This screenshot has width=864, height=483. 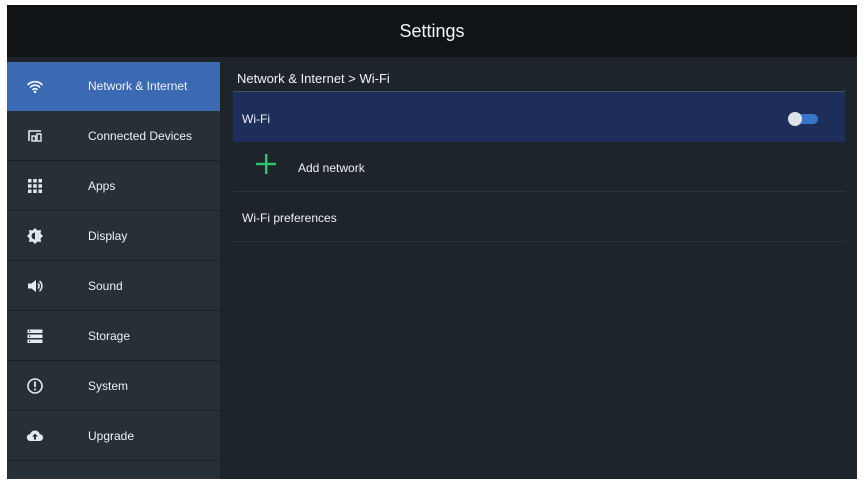 What do you see at coordinates (35, 236) in the screenshot?
I see `brightness-icon` at bounding box center [35, 236].